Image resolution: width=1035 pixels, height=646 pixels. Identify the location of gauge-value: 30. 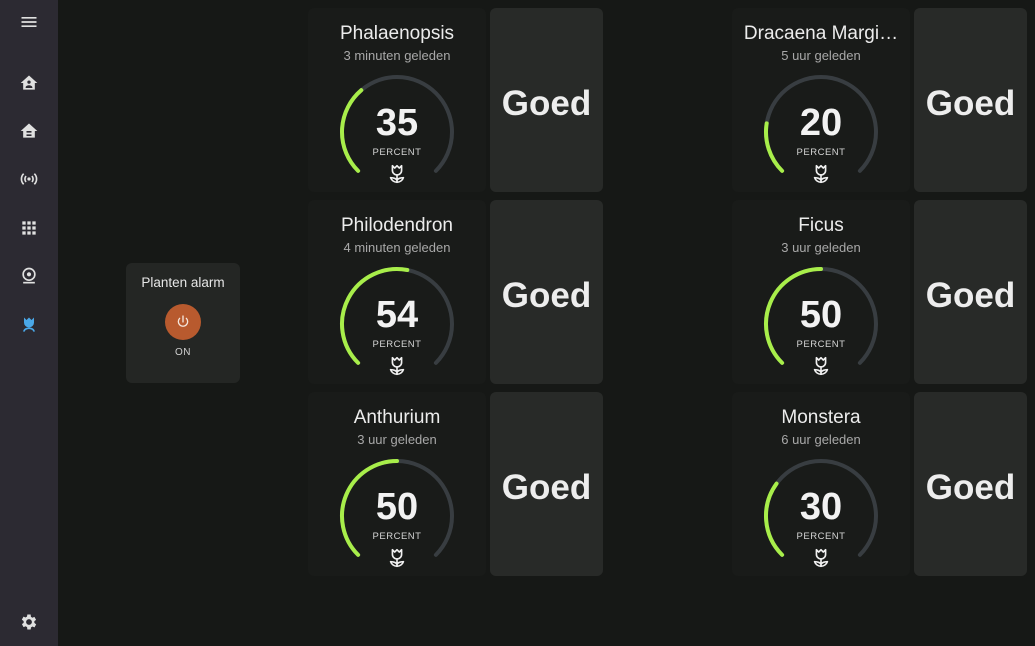
(821, 507).